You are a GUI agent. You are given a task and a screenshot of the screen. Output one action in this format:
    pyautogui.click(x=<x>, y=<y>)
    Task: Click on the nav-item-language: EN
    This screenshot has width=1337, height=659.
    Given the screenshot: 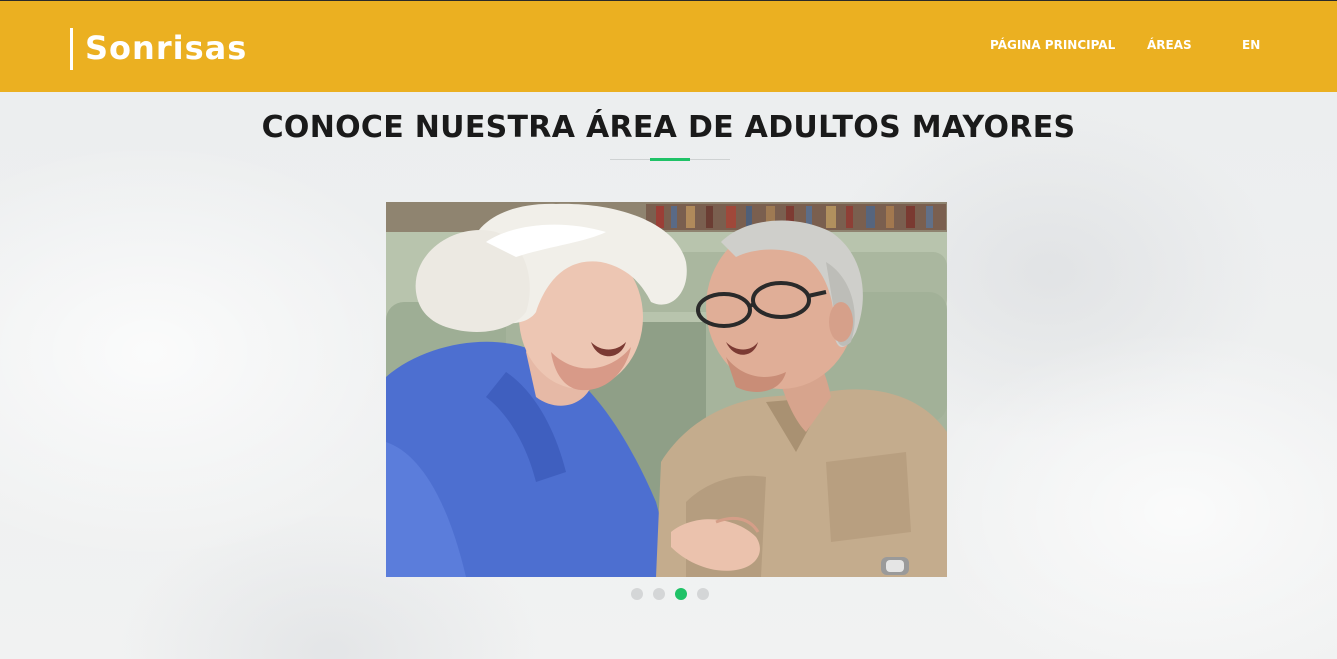 What is the action you would take?
    pyautogui.click(x=1251, y=45)
    